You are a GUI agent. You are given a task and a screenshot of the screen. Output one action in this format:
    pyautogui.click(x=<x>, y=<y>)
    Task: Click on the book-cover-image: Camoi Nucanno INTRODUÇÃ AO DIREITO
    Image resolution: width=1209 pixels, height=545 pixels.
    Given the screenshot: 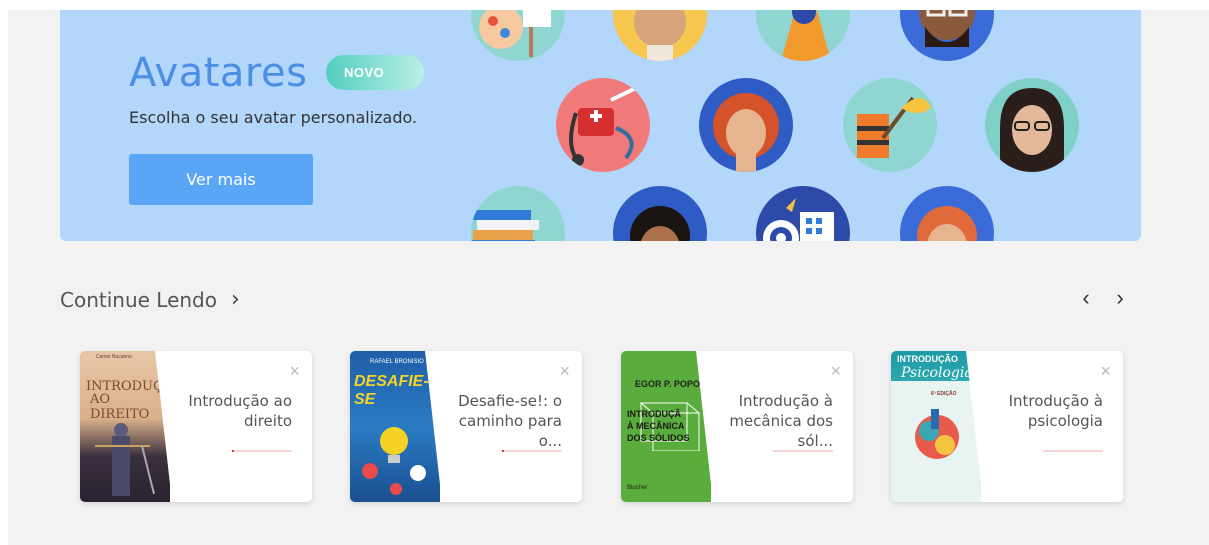 What is the action you would take?
    pyautogui.click(x=126, y=426)
    